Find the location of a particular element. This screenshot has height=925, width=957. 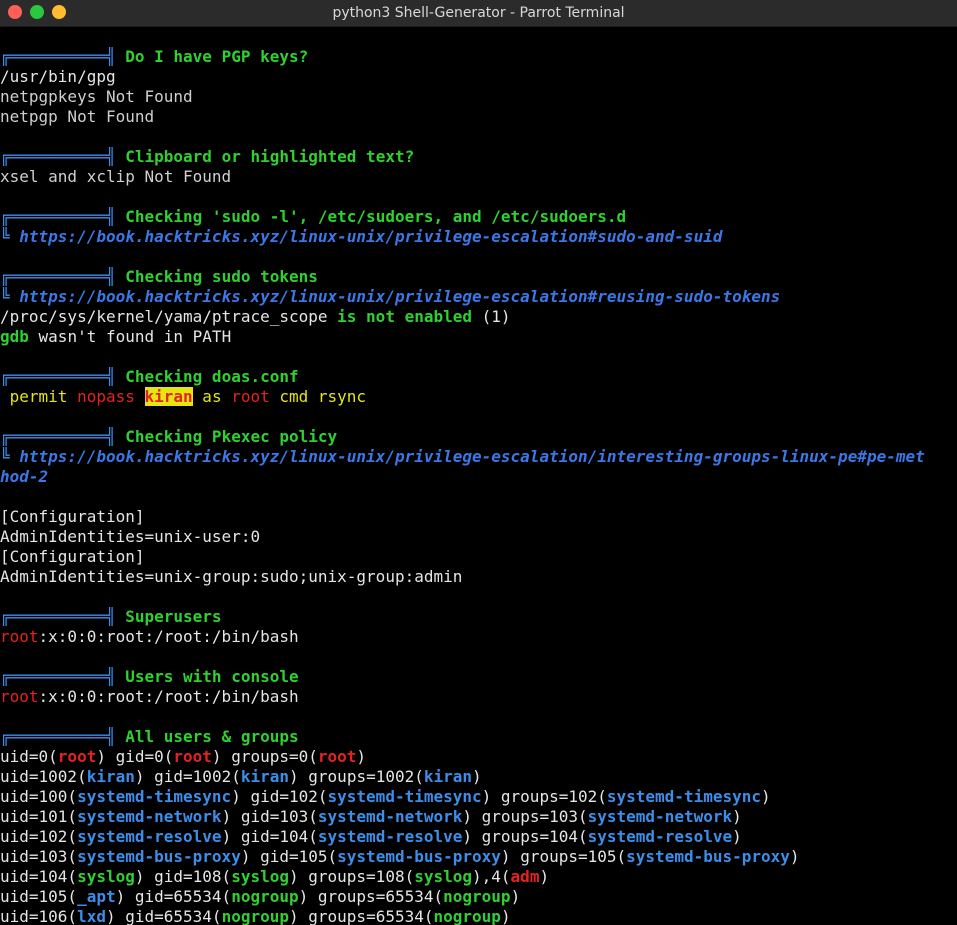

identity-text: uid=100( is located at coordinates (39, 796).